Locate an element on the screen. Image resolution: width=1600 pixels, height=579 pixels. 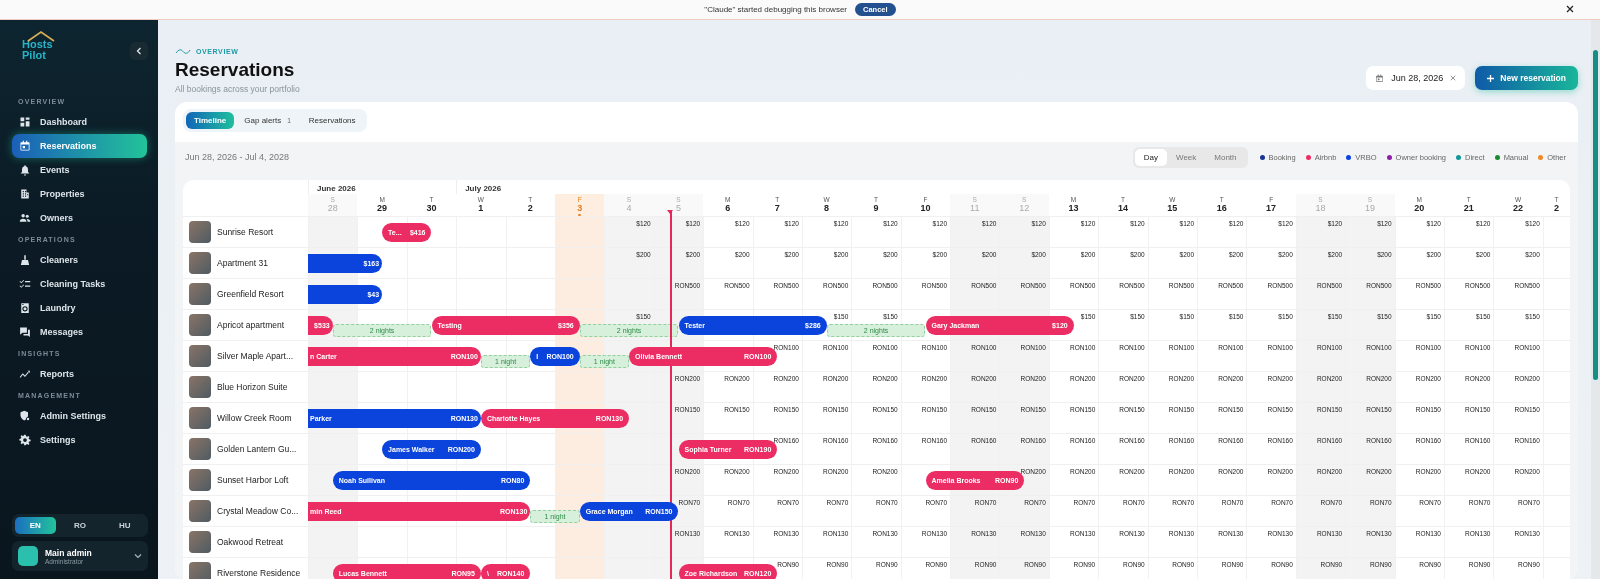
nav-item: Admin Settings is located at coordinates (79, 416).